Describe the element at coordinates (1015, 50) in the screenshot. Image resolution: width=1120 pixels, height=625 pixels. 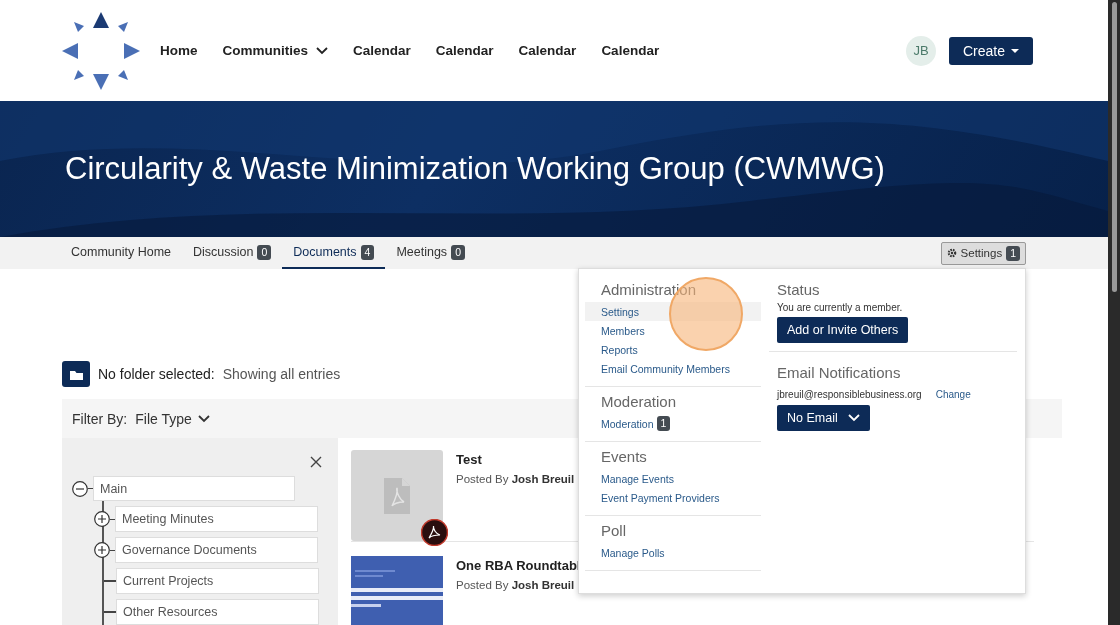
I see `caret-icon` at that location.